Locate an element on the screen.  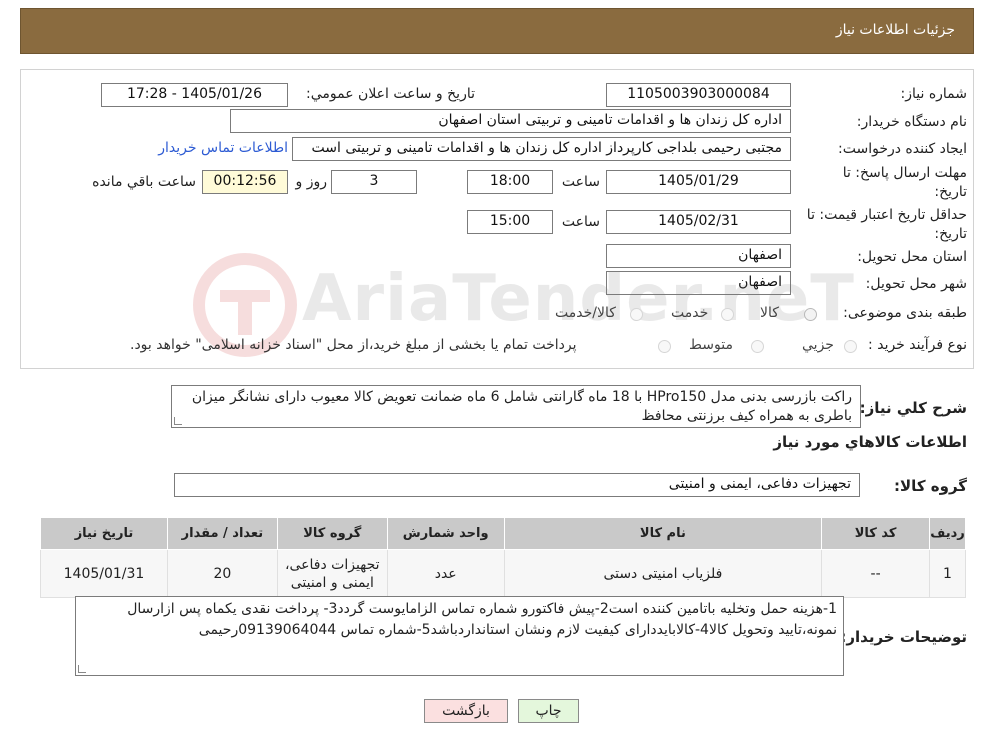
cell-item-name: فلزیاب امنیتی دستی is located at coordinates (663, 573).